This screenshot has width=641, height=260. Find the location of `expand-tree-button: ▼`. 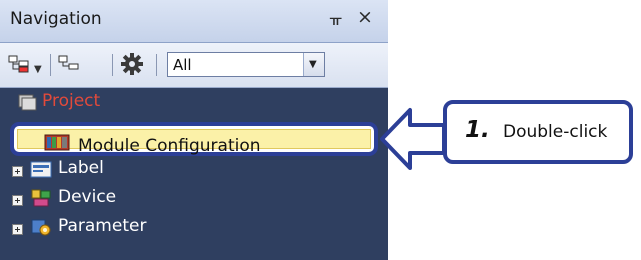

expand-tree-button: ▼ is located at coordinates (27, 64).